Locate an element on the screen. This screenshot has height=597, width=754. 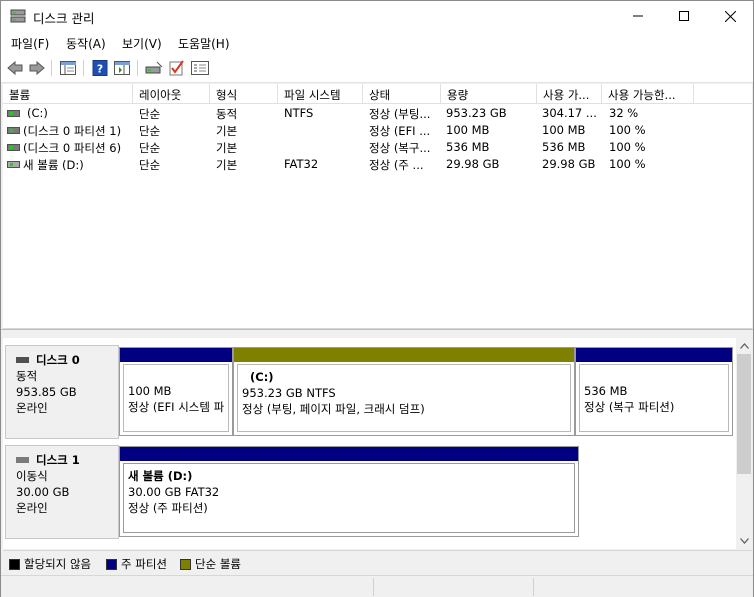
volume-file-system: FAT32 is located at coordinates (301, 164).